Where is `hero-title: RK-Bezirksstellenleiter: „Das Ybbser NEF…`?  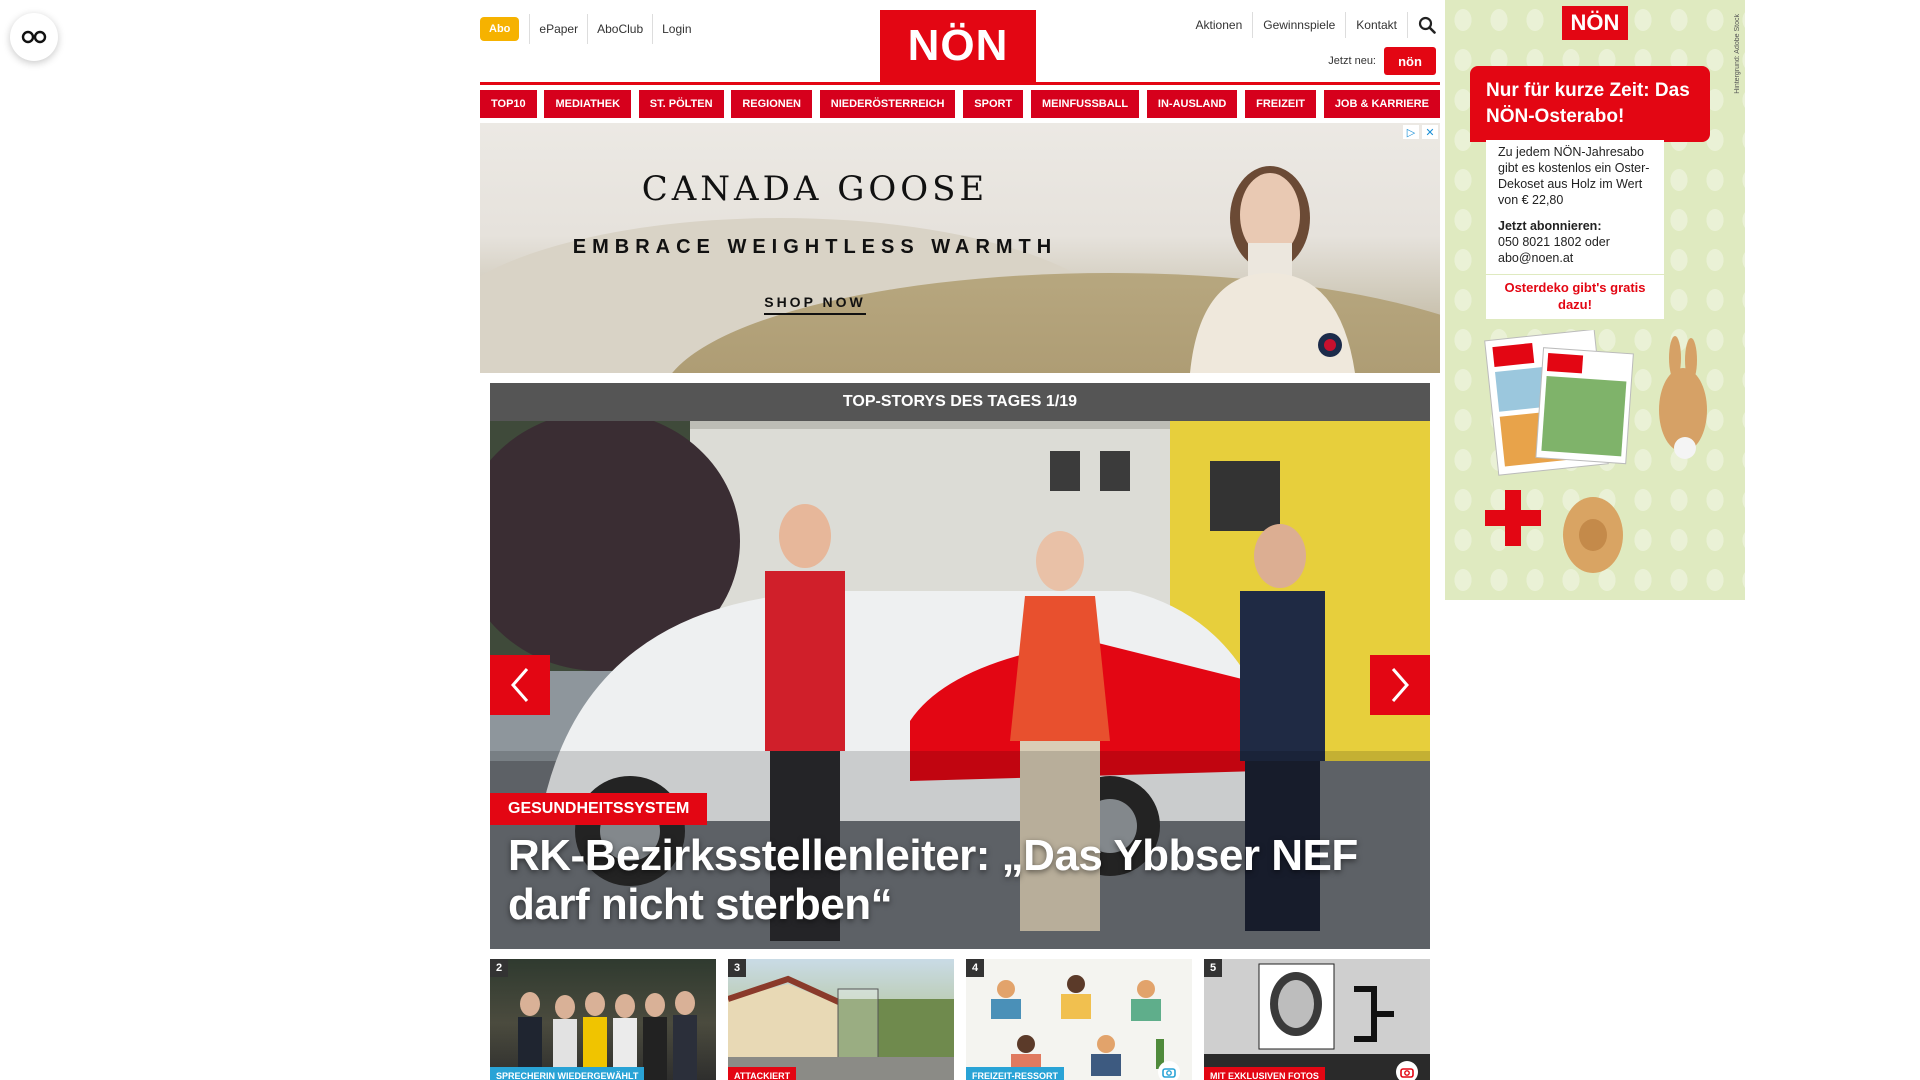
hero-title: RK-Bezirksstellenleiter: „Das Ybbser NEF… is located at coordinates (960, 880).